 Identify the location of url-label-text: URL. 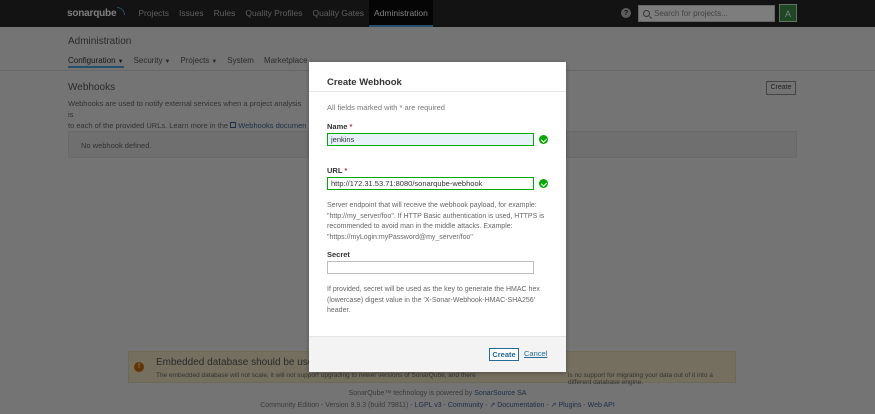
(335, 170).